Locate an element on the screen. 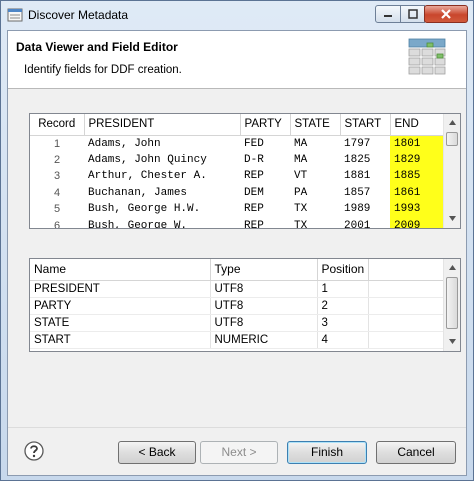 This screenshot has height=481, width=474. close-icon is located at coordinates (446, 14).